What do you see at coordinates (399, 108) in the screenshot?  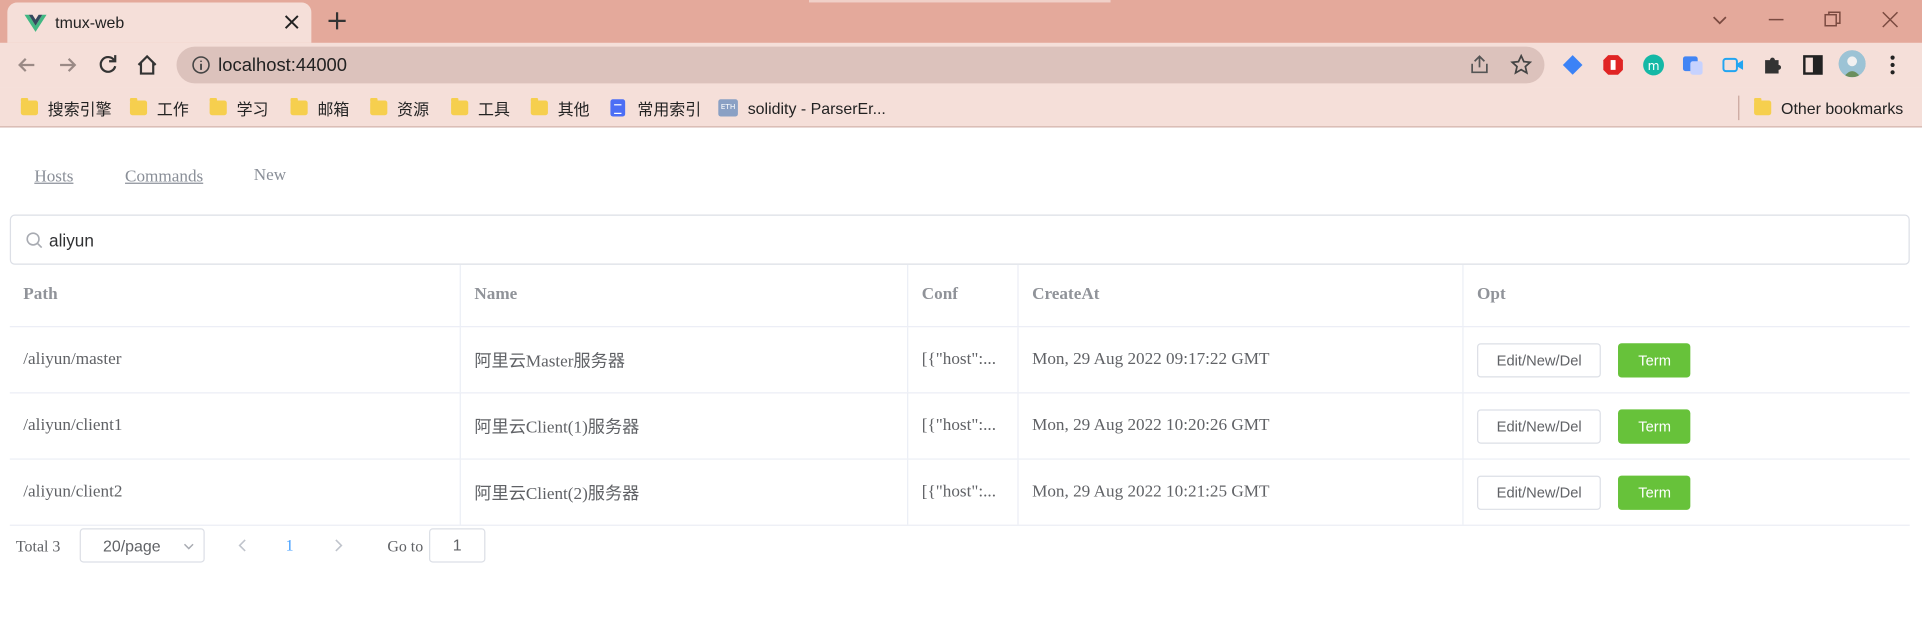 I see `bookmark-folder: 资源` at bounding box center [399, 108].